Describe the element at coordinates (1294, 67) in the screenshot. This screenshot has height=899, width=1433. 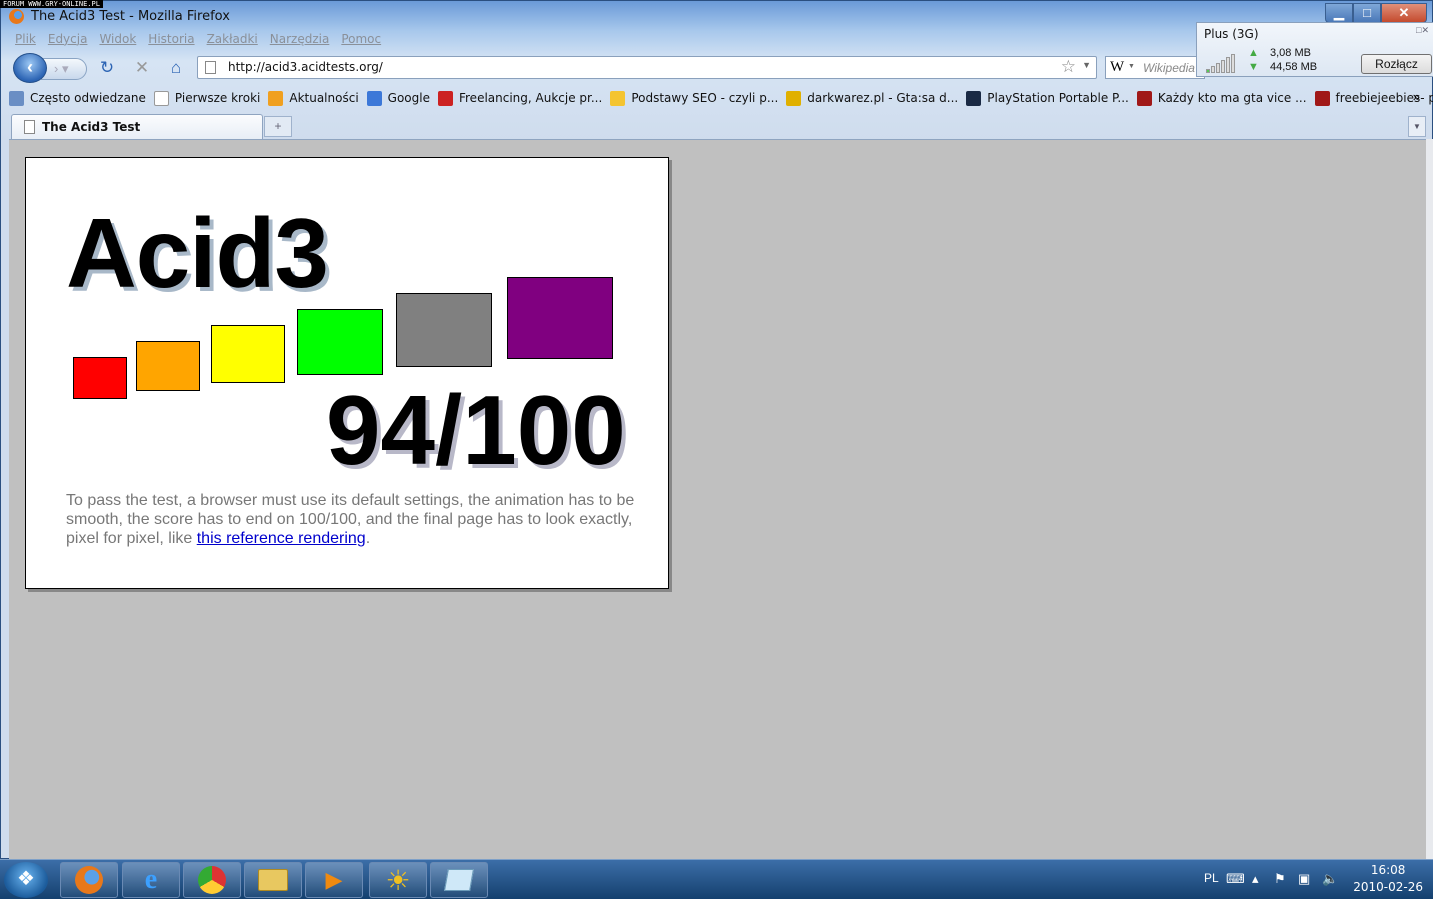
I see `received-bytes: 44,58 MB` at that location.